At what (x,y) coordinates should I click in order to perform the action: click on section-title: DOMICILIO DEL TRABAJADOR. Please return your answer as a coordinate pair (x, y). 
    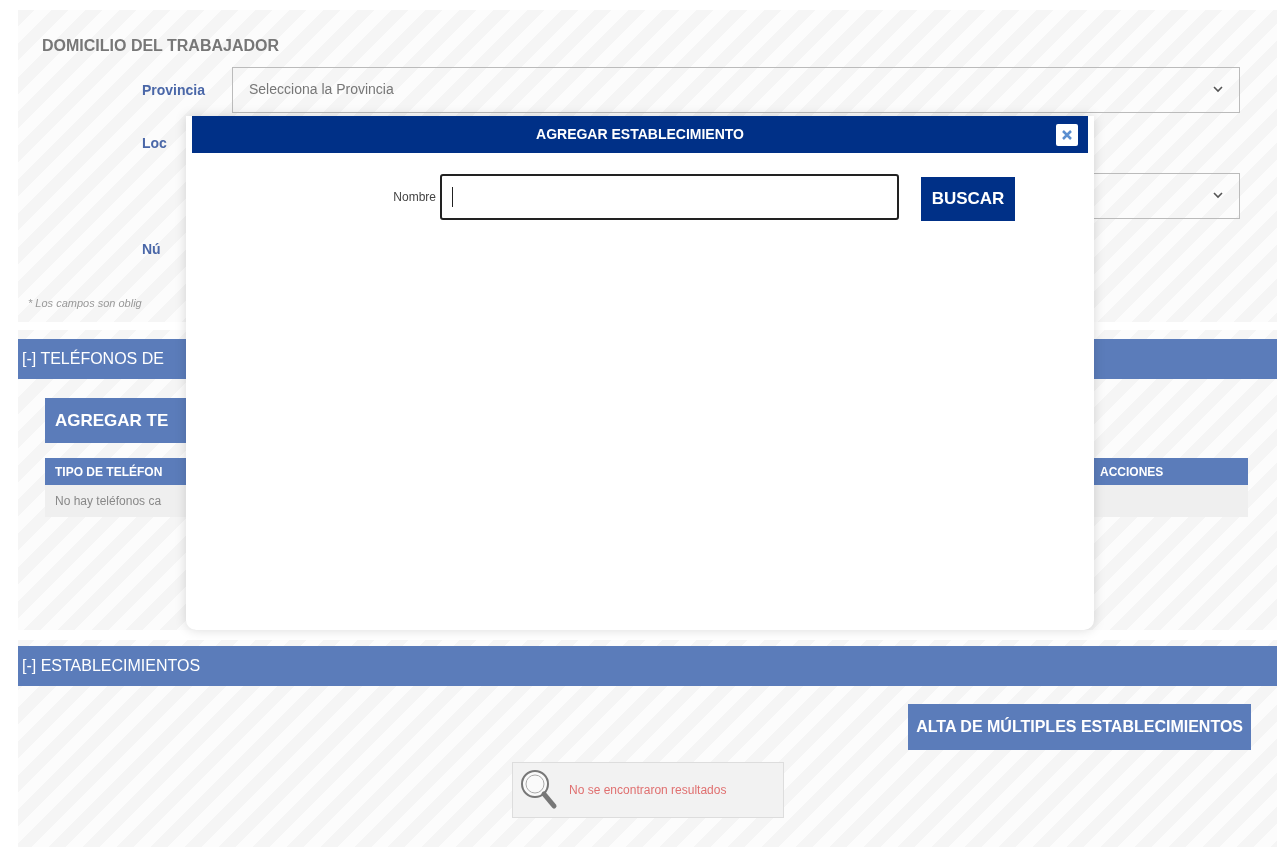
    Looking at the image, I should click on (161, 46).